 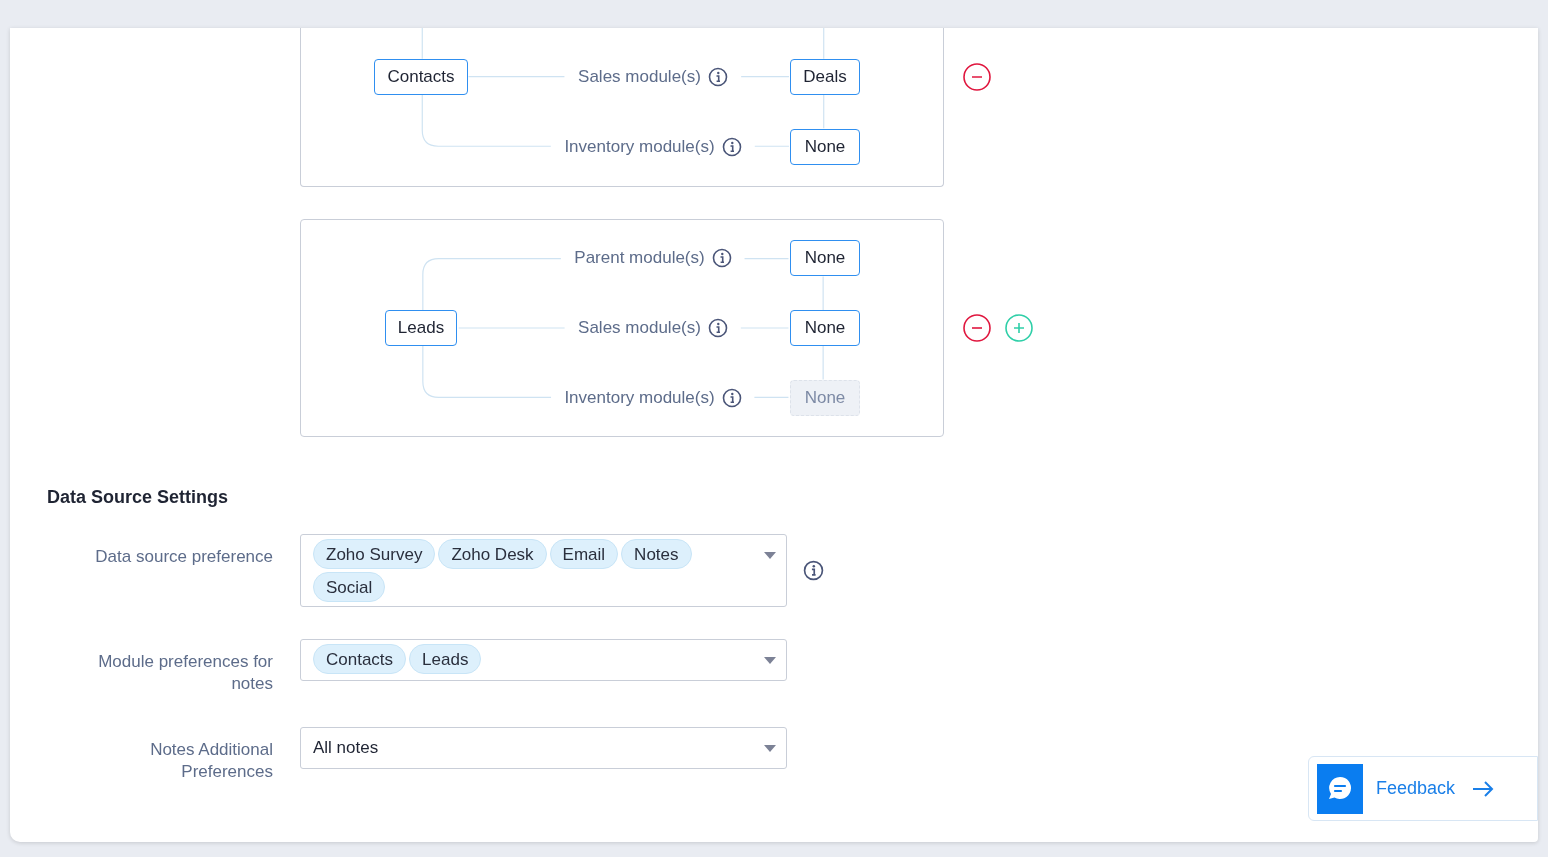 What do you see at coordinates (445, 659) in the screenshot?
I see `selected-chip: Leads` at bounding box center [445, 659].